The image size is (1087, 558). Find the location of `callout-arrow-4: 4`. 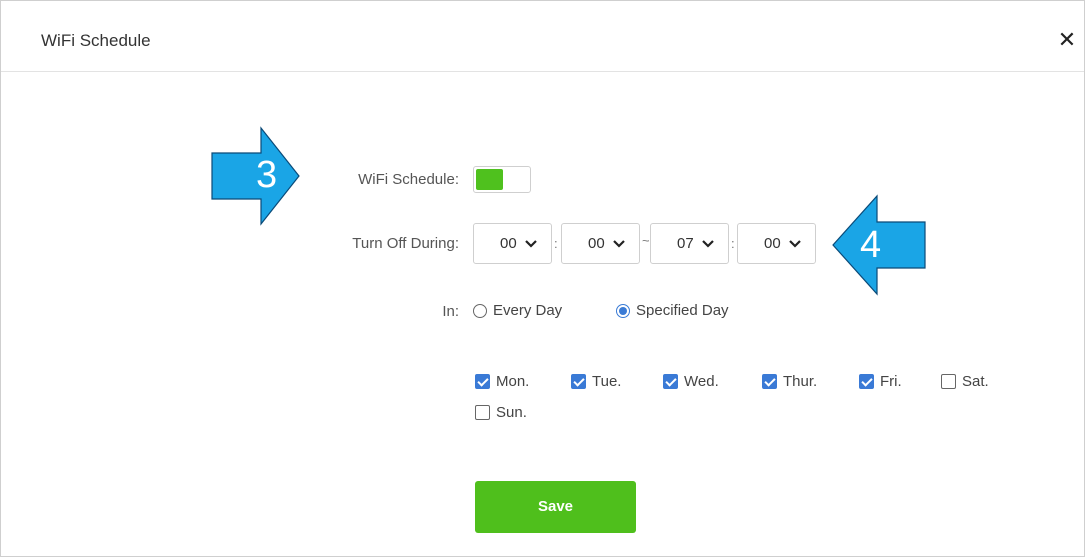

callout-arrow-4: 4 is located at coordinates (879, 245).